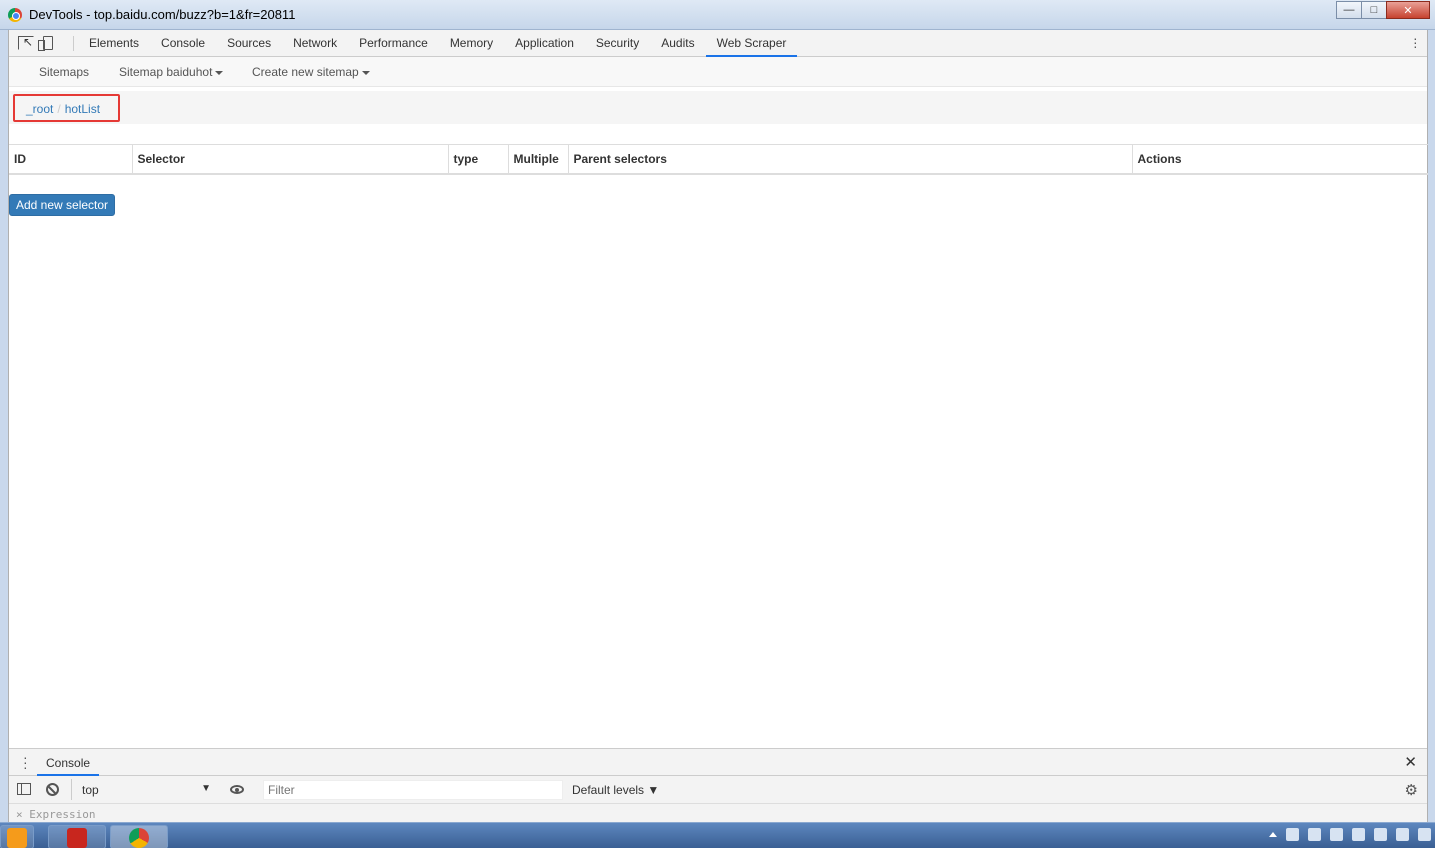 This screenshot has width=1435, height=848. I want to click on column-header-selector: Selector, so click(289, 159).